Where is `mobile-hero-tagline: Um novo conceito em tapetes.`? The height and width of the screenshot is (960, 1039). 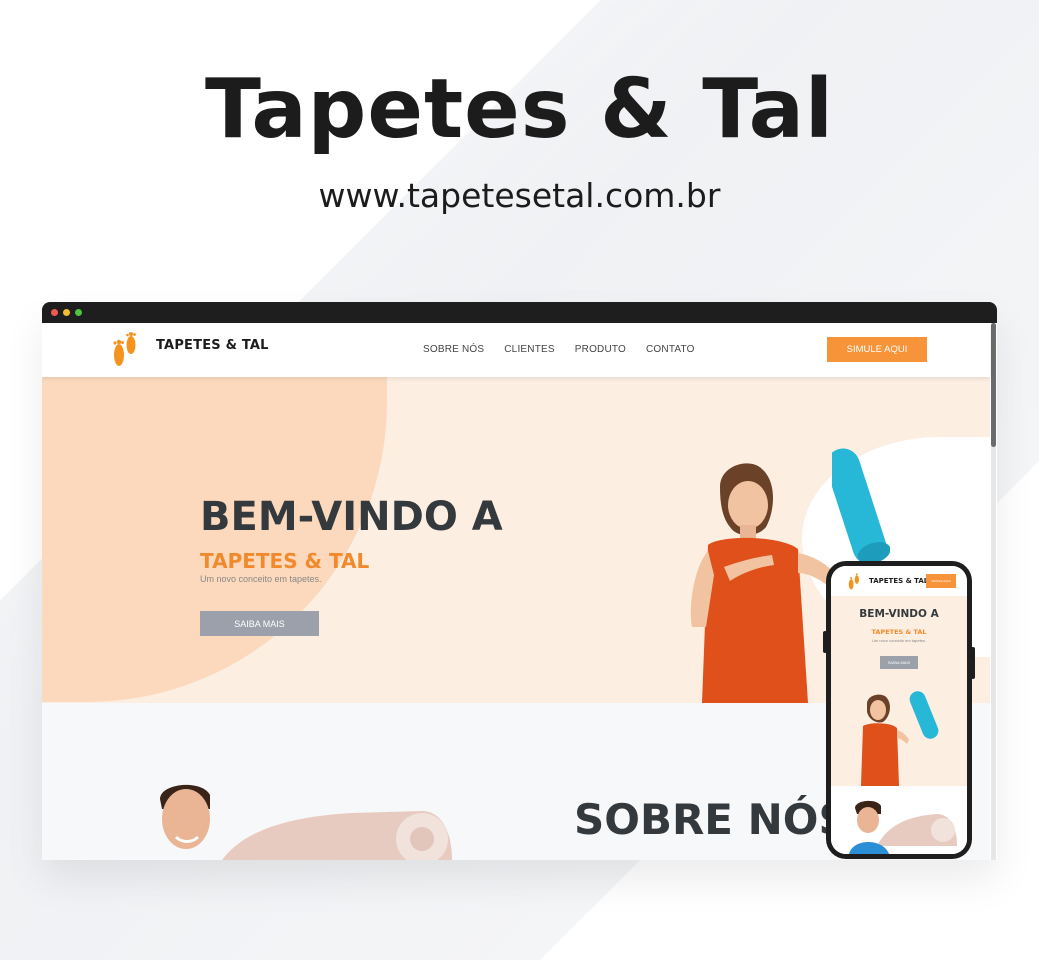 mobile-hero-tagline: Um novo conceito em tapetes. is located at coordinates (899, 640).